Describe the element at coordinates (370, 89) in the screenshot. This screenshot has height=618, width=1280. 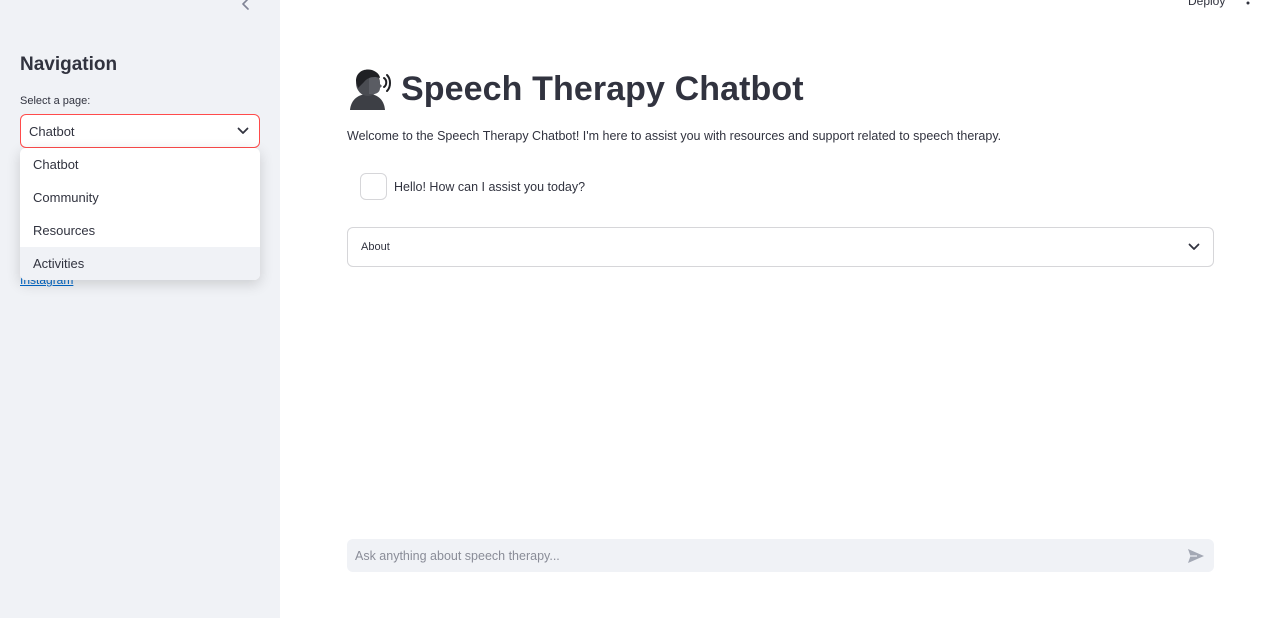
I see `speaking-head-emoji-icon` at that location.